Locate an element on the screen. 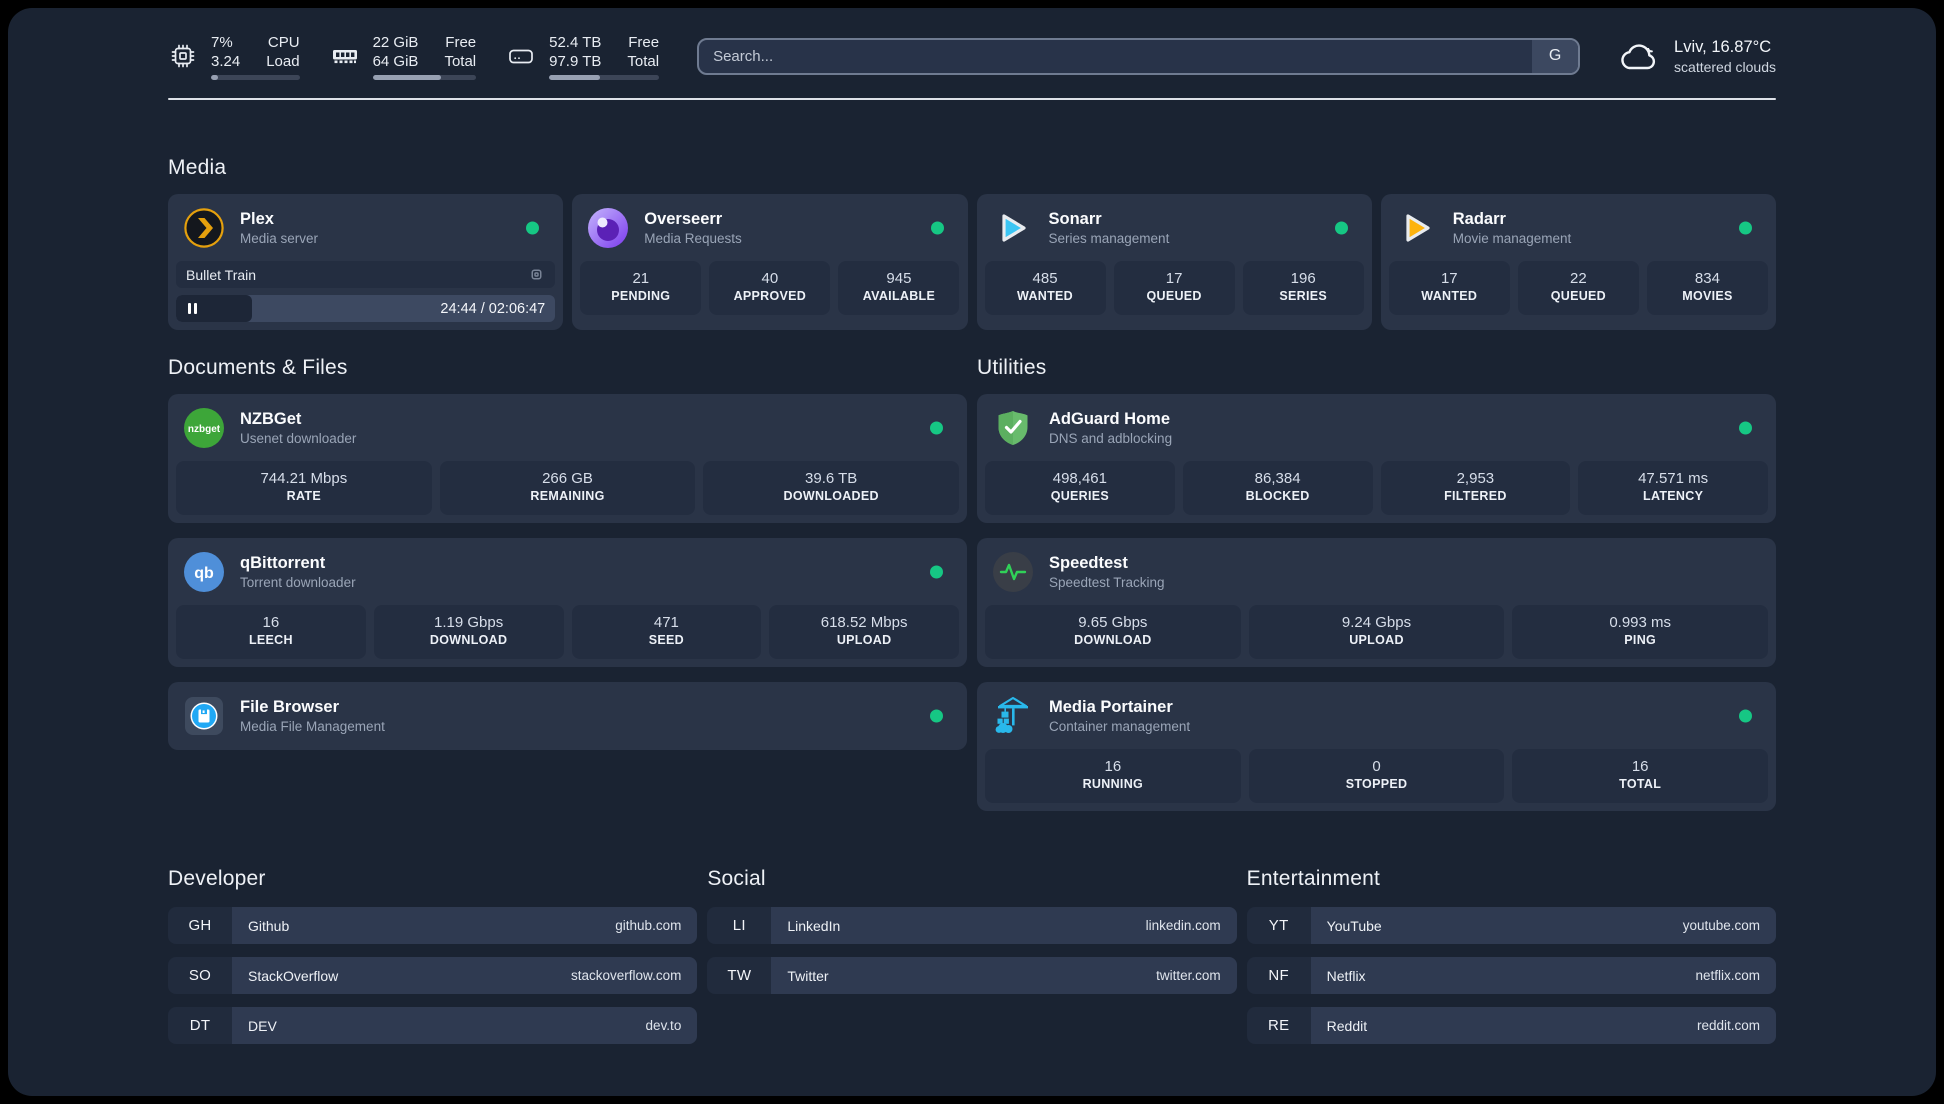  bookmark-name: Twitter is located at coordinates (808, 975).